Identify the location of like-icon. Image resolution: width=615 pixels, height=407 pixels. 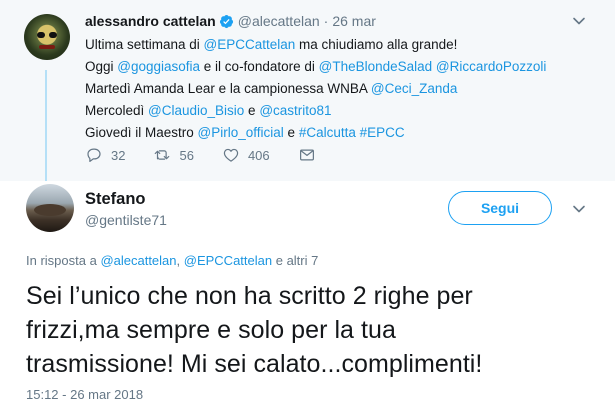
(231, 155).